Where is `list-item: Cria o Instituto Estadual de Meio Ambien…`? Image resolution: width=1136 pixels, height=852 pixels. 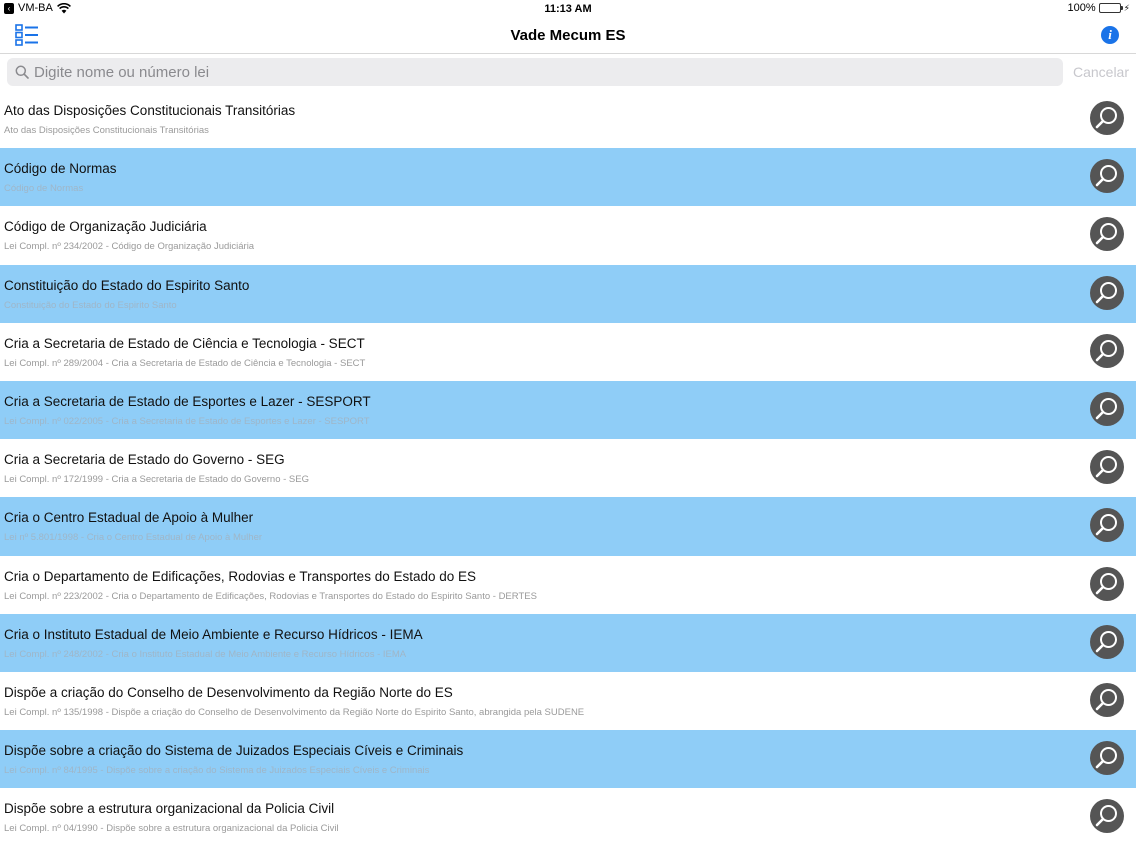 list-item: Cria o Instituto Estadual de Meio Ambien… is located at coordinates (568, 642).